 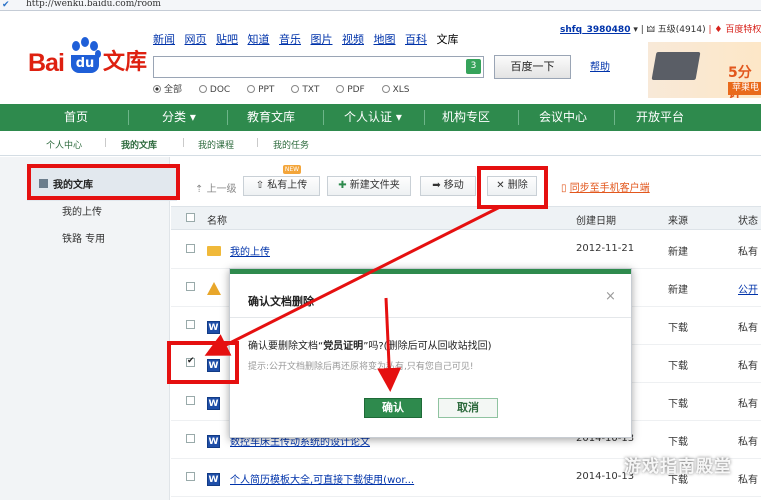 I want to click on arrow-to-confirm, so click(x=389, y=344).